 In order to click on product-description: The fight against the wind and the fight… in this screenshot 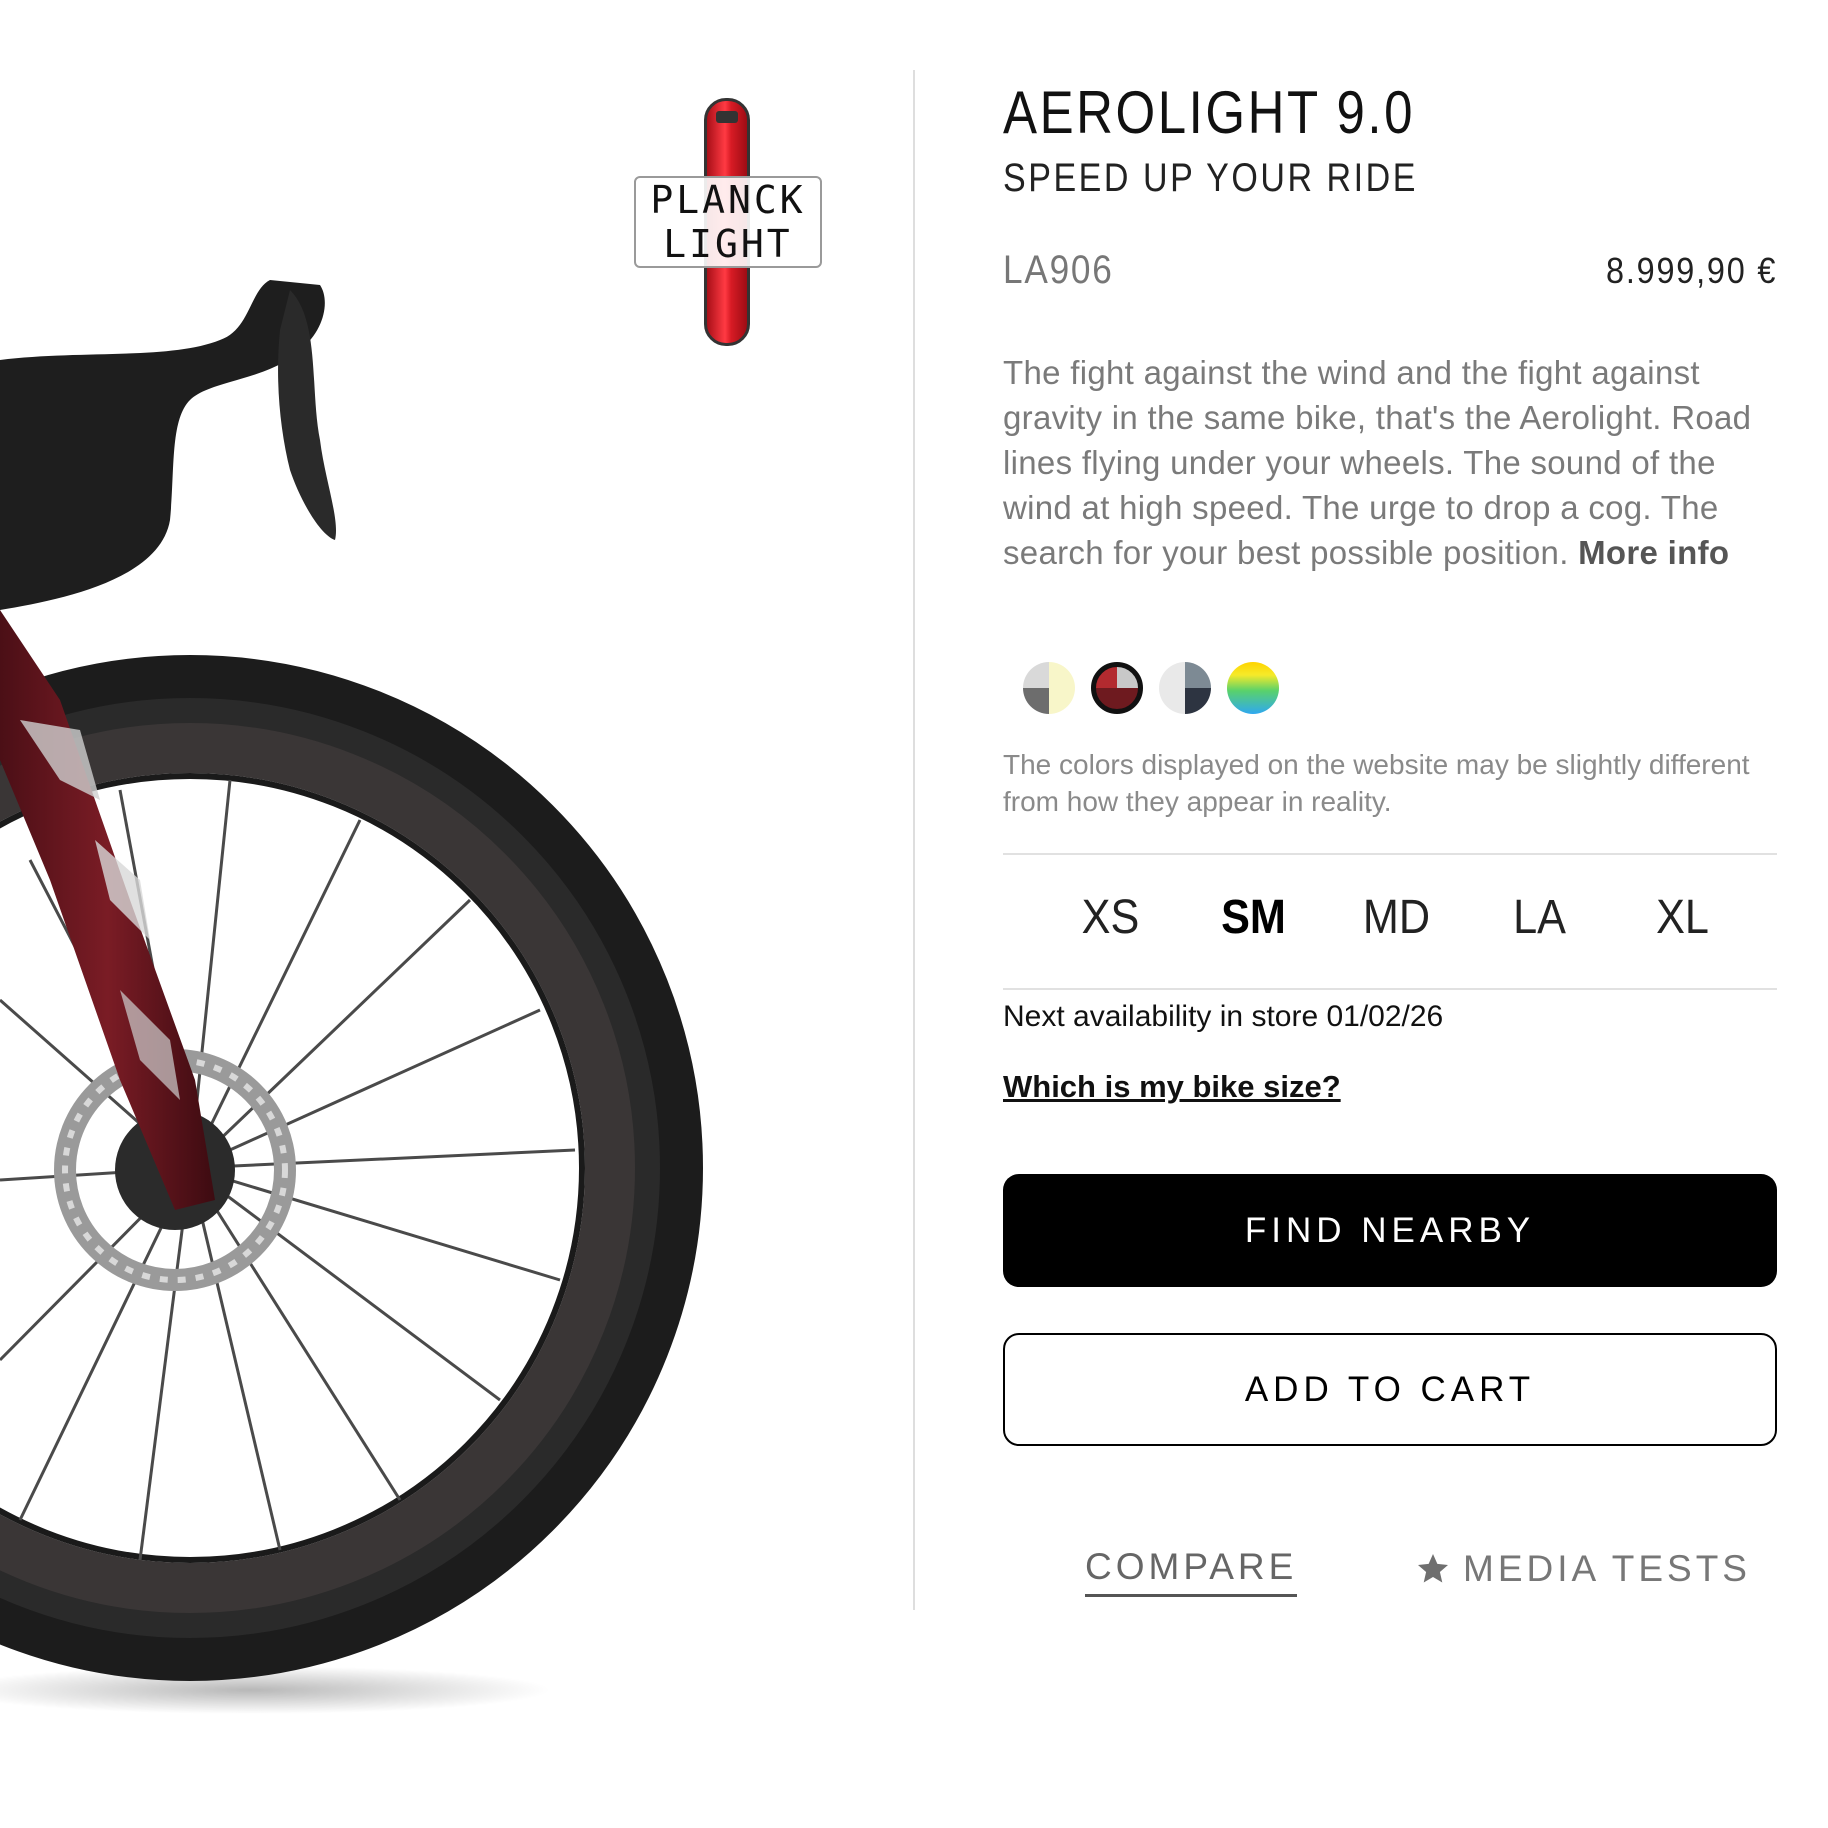, I will do `click(1393, 462)`.